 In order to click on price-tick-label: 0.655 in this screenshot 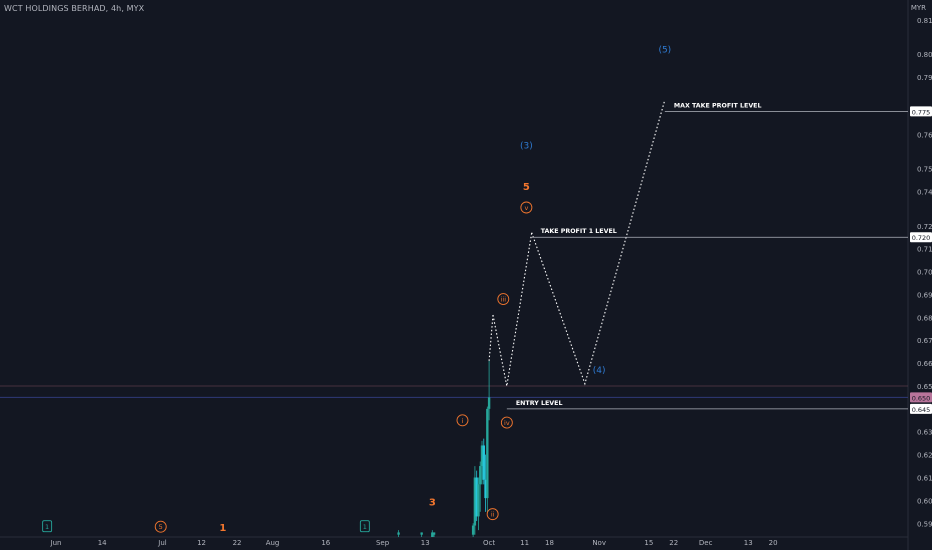, I will do `click(924, 387)`.